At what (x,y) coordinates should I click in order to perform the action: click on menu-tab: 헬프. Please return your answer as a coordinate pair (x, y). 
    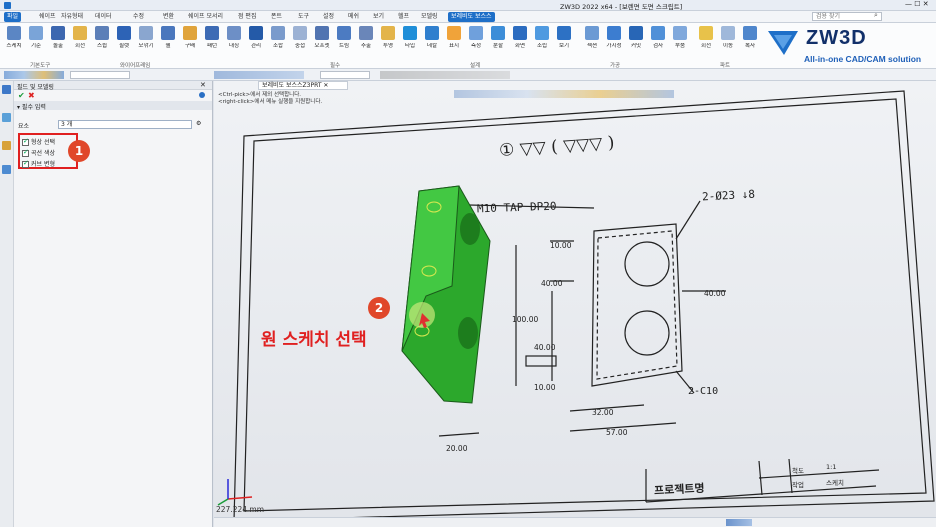
    Looking at the image, I should click on (403, 17).